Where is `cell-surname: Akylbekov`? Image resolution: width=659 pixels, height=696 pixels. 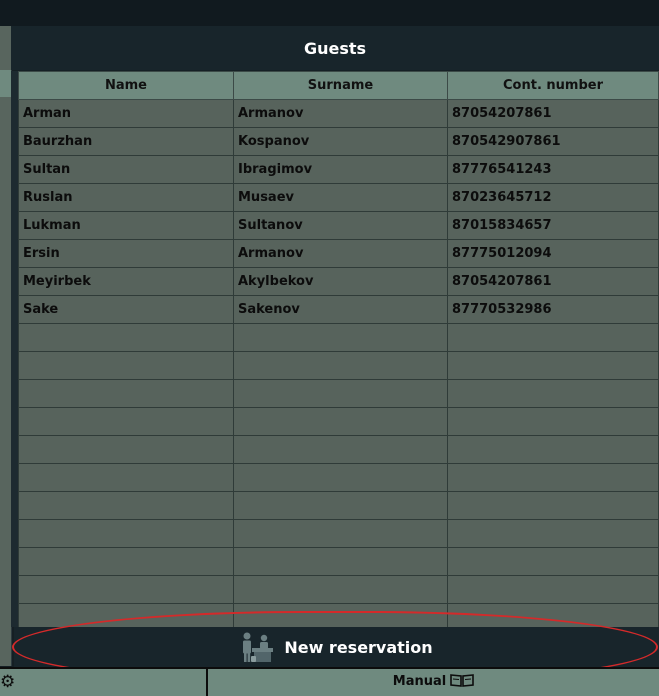
cell-surname: Akylbekov is located at coordinates (340, 281).